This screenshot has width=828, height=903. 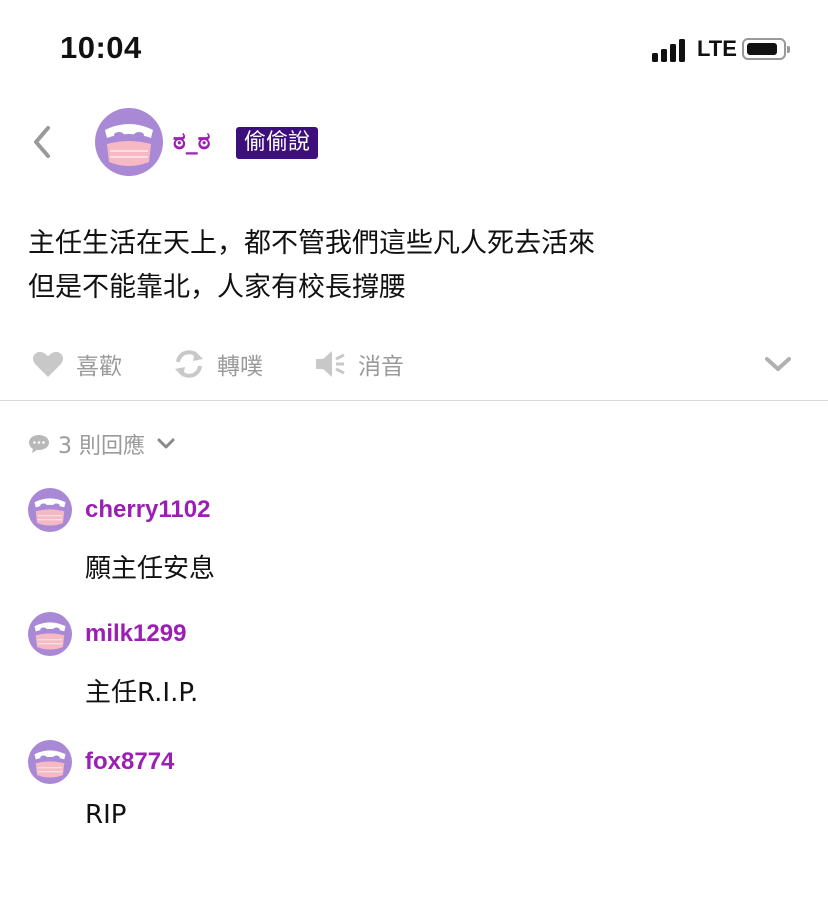 I want to click on mute-button: 消音, so click(x=359, y=364).